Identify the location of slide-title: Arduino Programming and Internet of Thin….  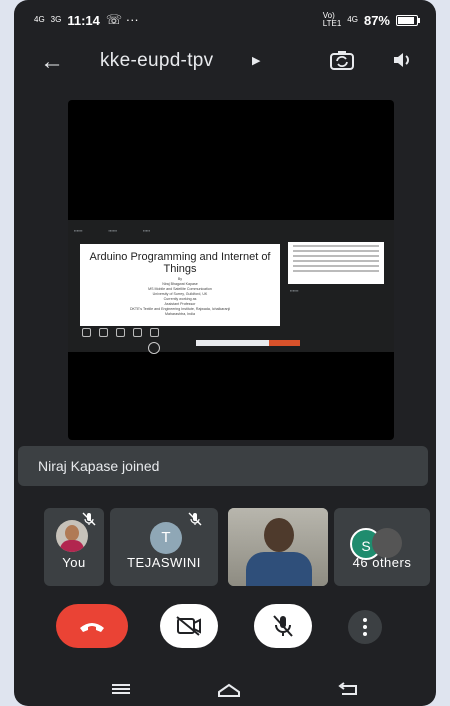
(180, 263).